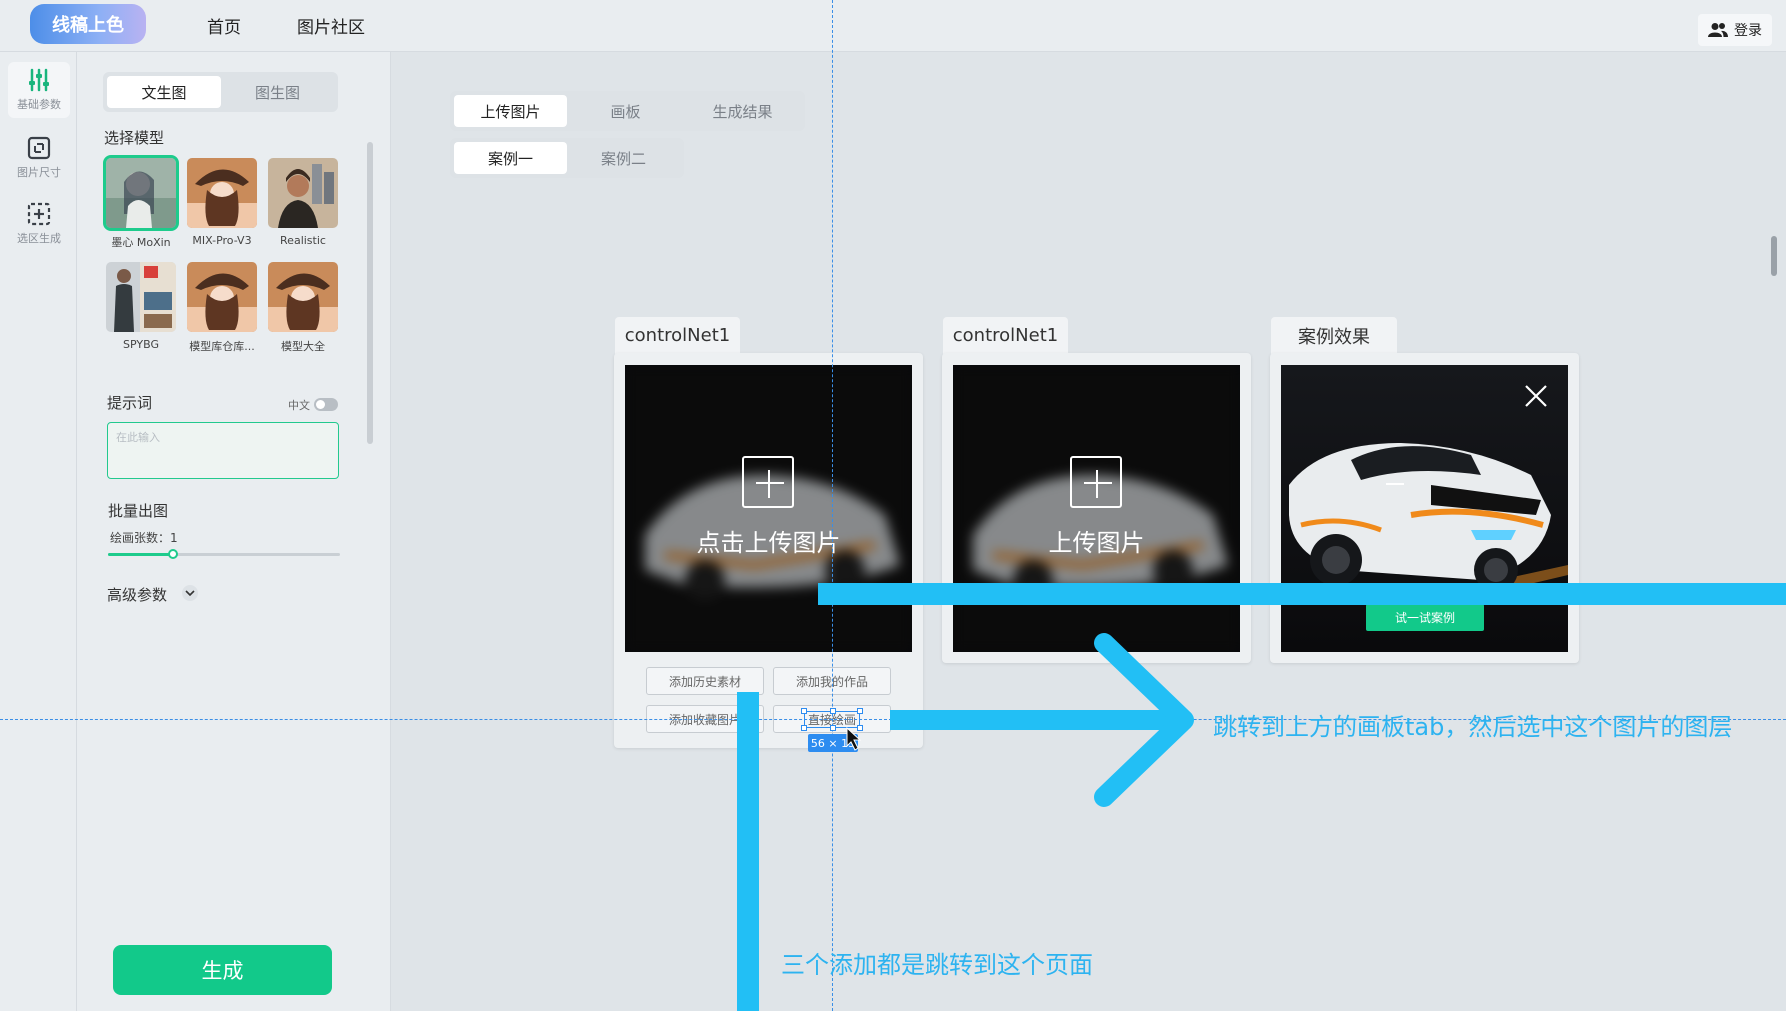 This screenshot has width=1786, height=1011. Describe the element at coordinates (1473, 727) in the screenshot. I see `annotation-right-note: 跳转到上方的画板tab，然后选中这个图片的图层` at that location.